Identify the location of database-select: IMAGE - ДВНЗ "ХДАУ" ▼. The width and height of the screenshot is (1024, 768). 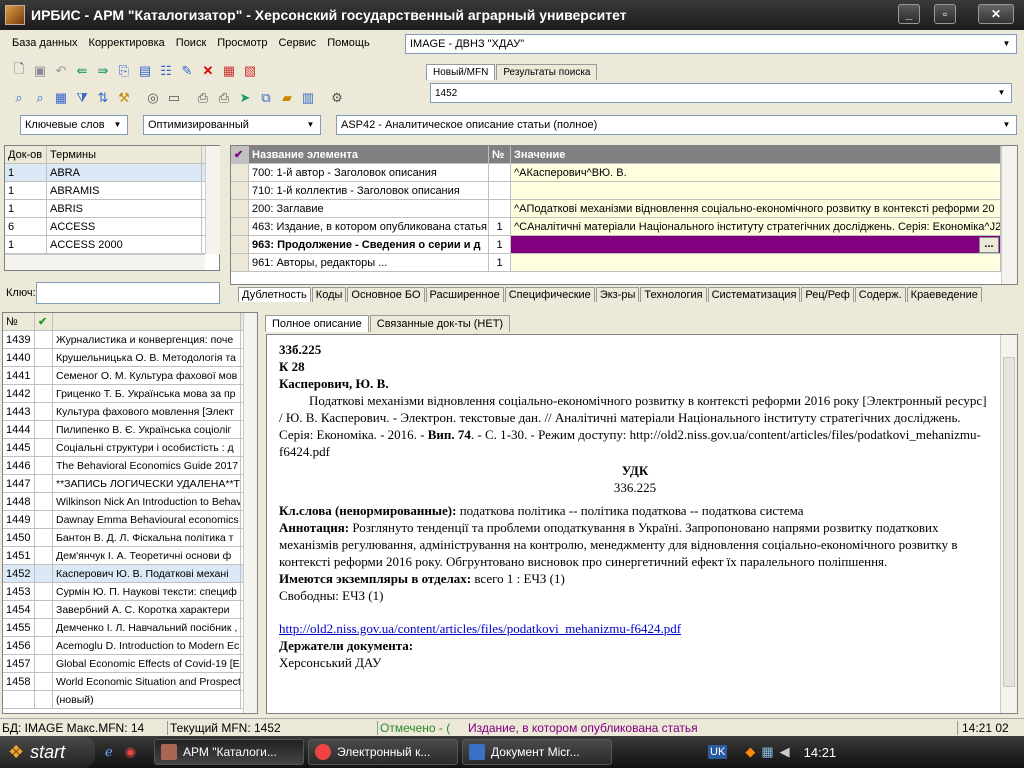
(711, 44).